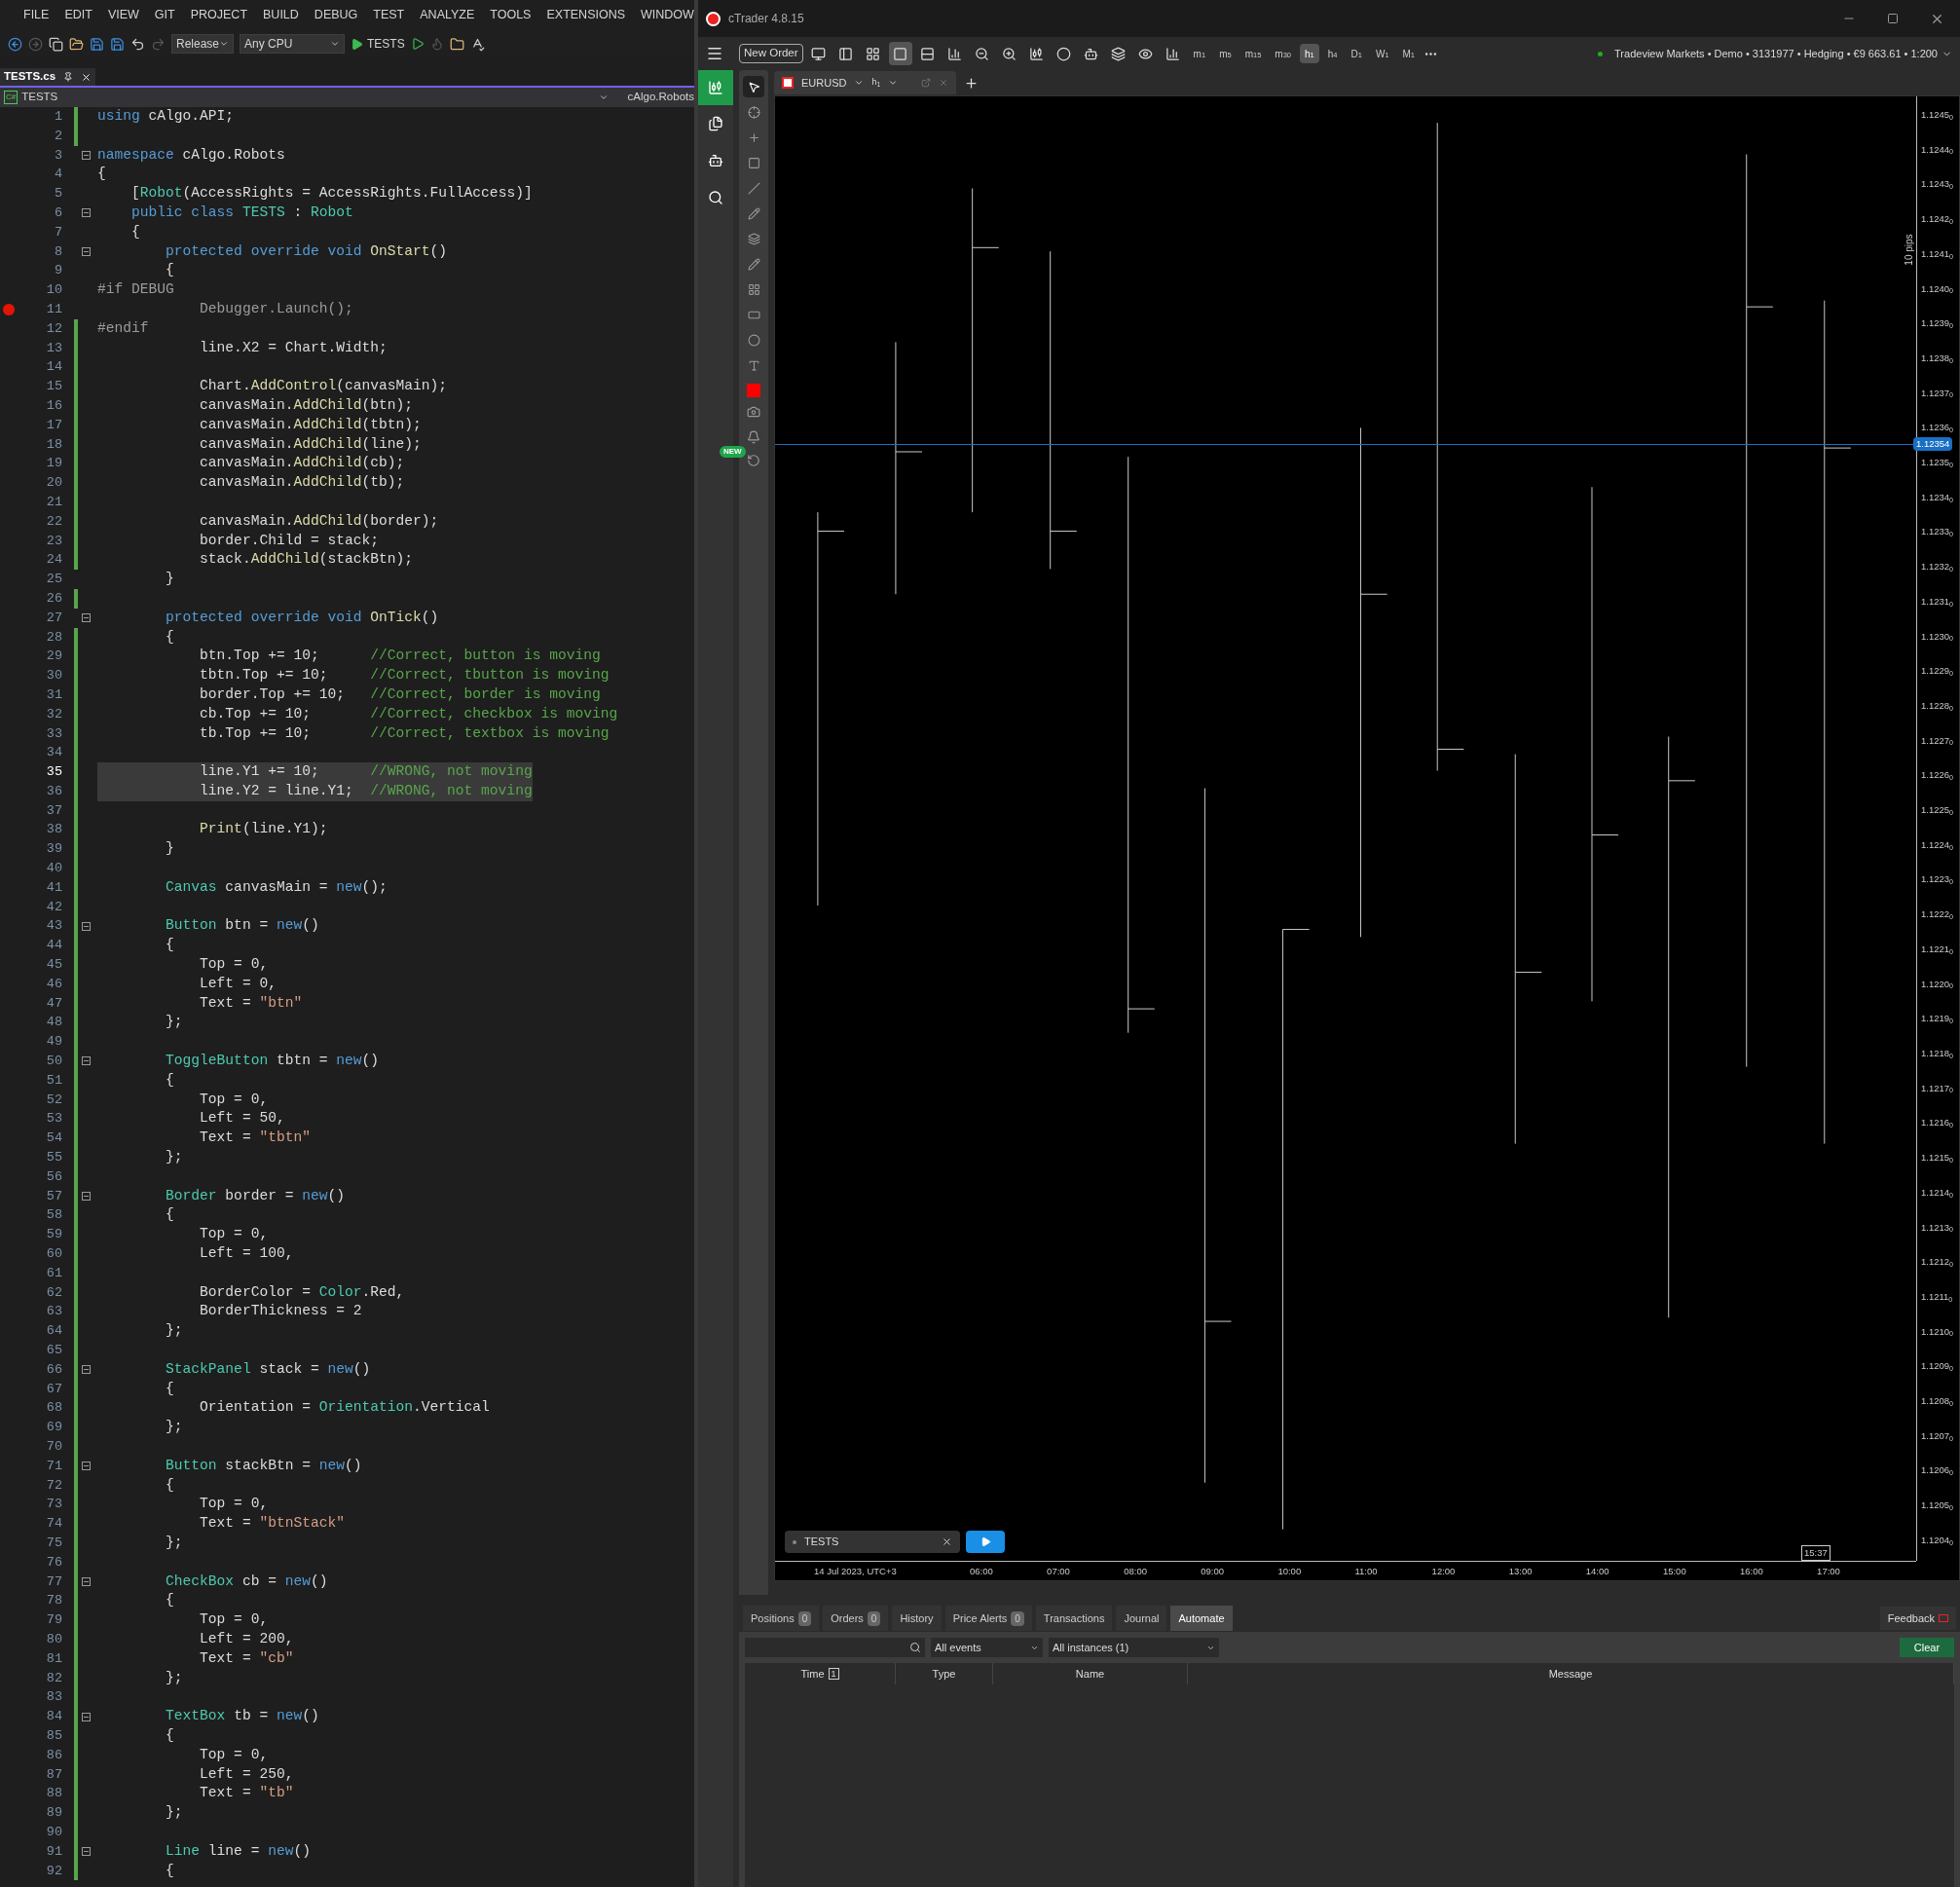 The width and height of the screenshot is (1960, 1887). What do you see at coordinates (988, 1618) in the screenshot?
I see `panel-tab: Price Alerts 0` at bounding box center [988, 1618].